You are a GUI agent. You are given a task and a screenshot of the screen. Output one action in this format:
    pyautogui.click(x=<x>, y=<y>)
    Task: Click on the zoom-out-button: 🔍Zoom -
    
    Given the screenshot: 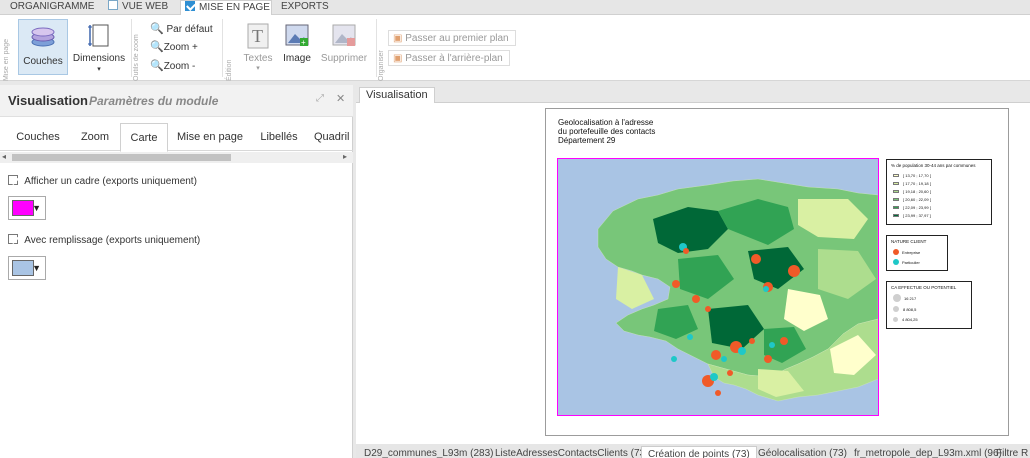 What is the action you would take?
    pyautogui.click(x=172, y=66)
    